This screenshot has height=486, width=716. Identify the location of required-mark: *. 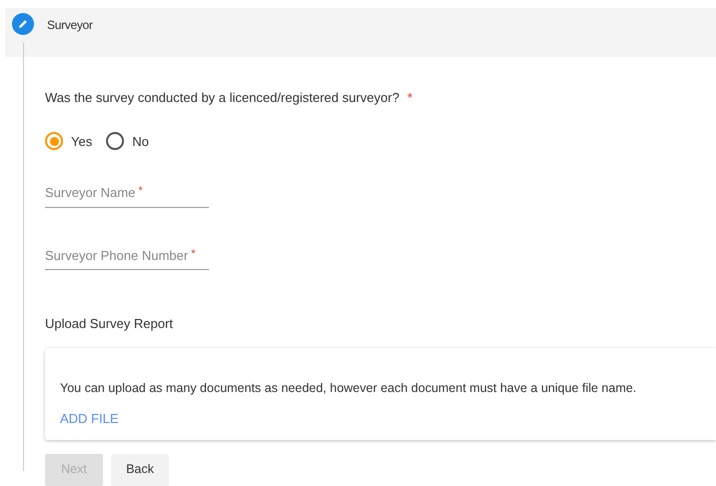
(409, 98).